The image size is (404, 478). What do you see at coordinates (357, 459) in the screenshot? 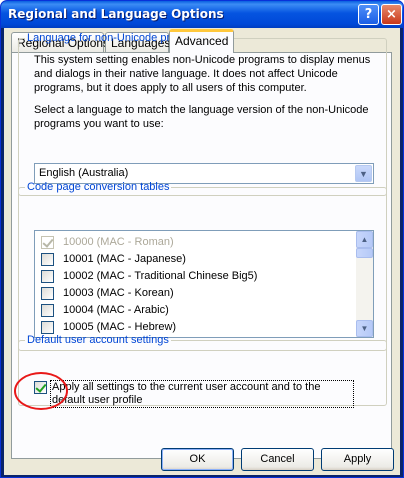
I see `apply-button: Apply` at bounding box center [357, 459].